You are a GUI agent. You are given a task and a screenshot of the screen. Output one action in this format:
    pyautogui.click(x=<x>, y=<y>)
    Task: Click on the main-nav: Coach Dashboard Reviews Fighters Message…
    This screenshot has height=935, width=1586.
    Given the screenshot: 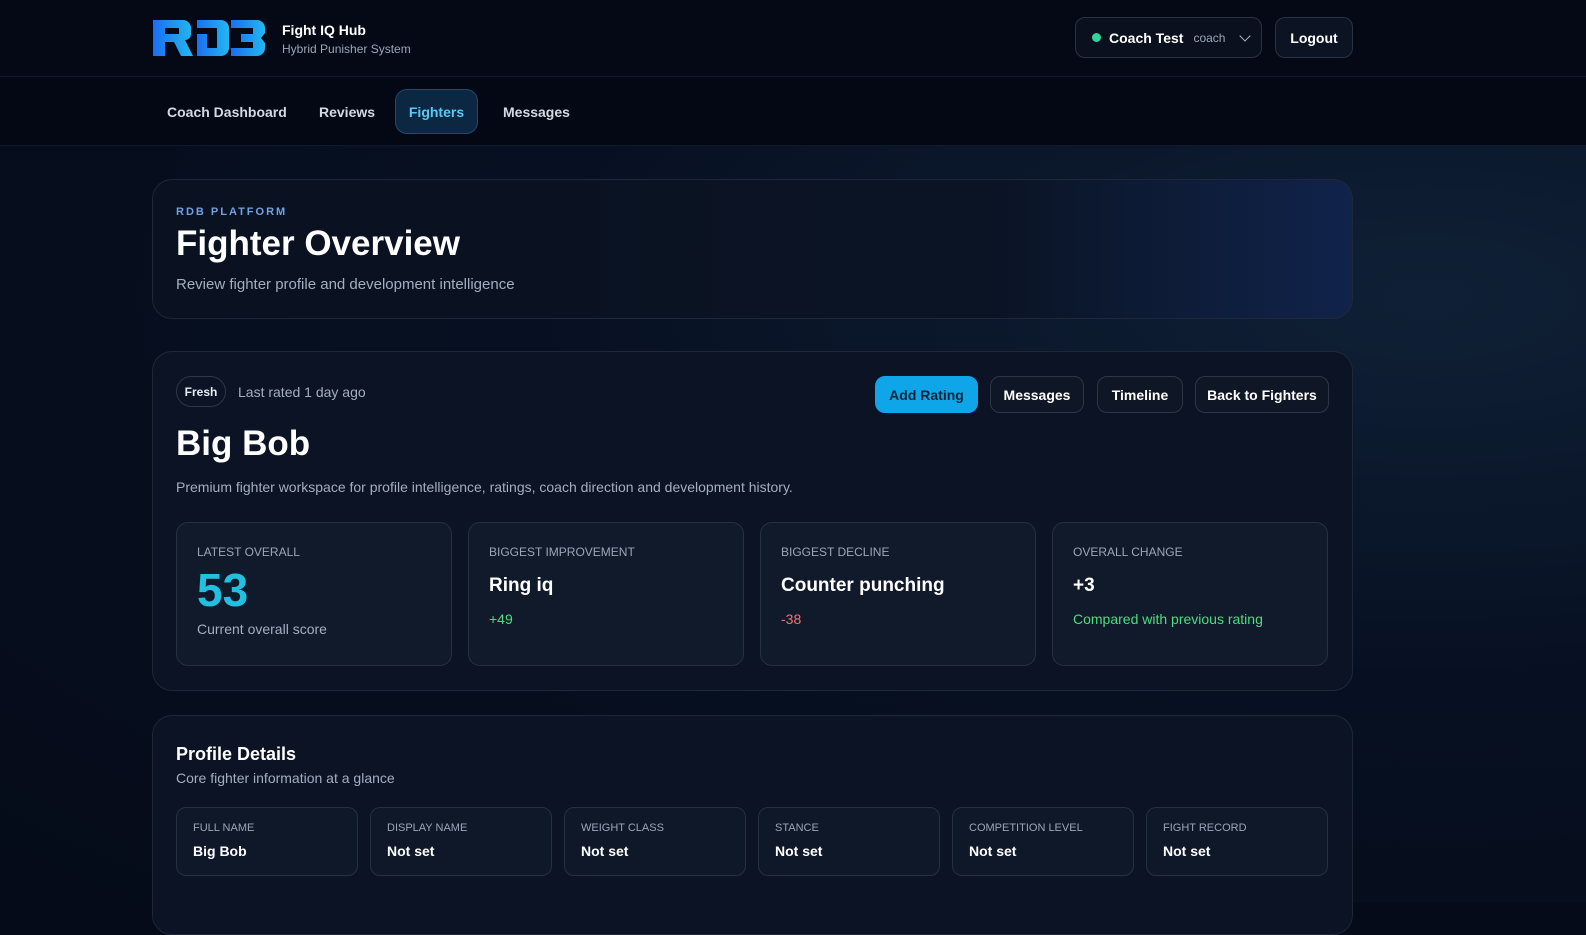 What is the action you would take?
    pyautogui.click(x=793, y=111)
    